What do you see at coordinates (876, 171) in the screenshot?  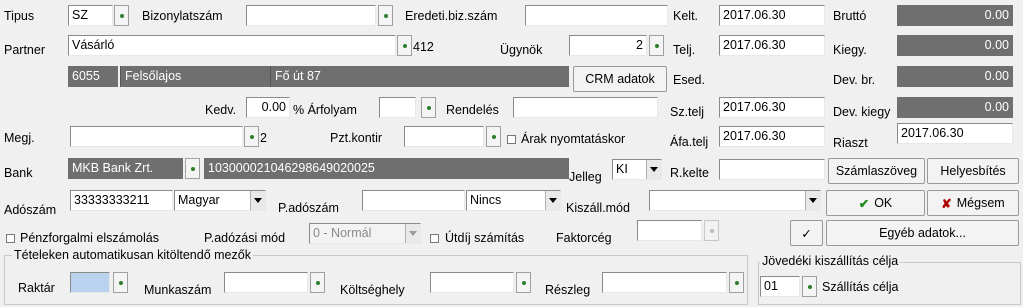 I see `szamlaszoveg-button: Számlaszöveg` at bounding box center [876, 171].